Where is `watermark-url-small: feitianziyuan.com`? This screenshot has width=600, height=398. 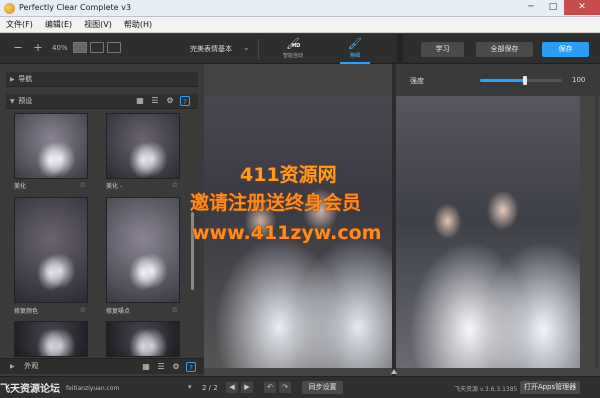 watermark-url-small: feitianziyuan.com is located at coordinates (93, 388).